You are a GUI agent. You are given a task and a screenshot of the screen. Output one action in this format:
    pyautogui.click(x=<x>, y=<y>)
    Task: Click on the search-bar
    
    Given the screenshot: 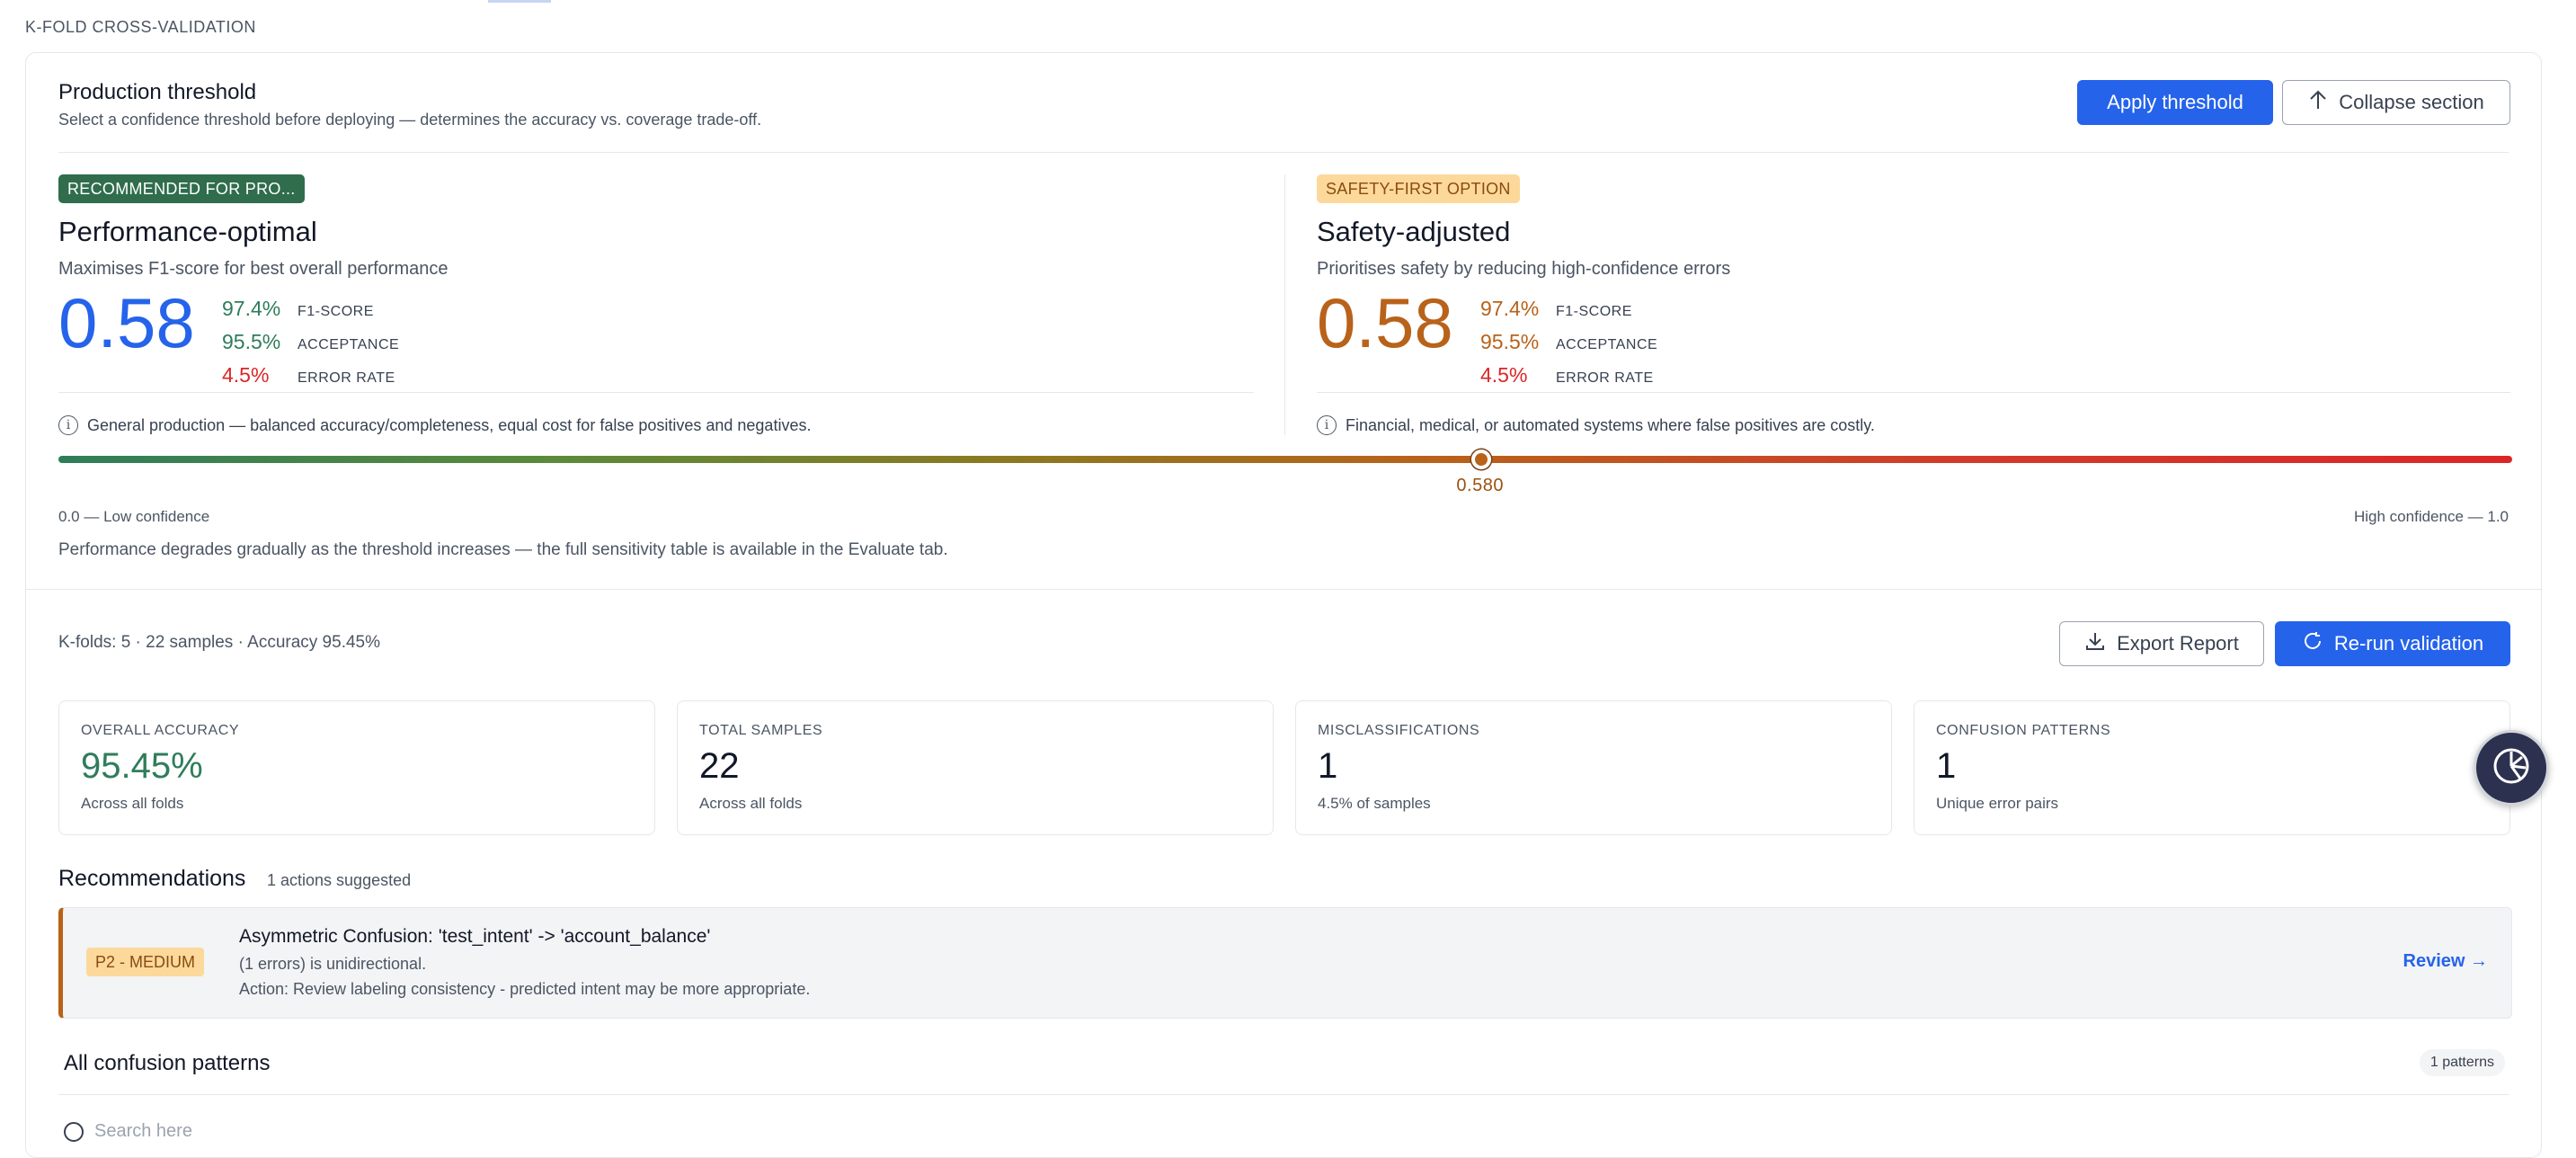 What is the action you would take?
    pyautogui.click(x=304, y=1131)
    